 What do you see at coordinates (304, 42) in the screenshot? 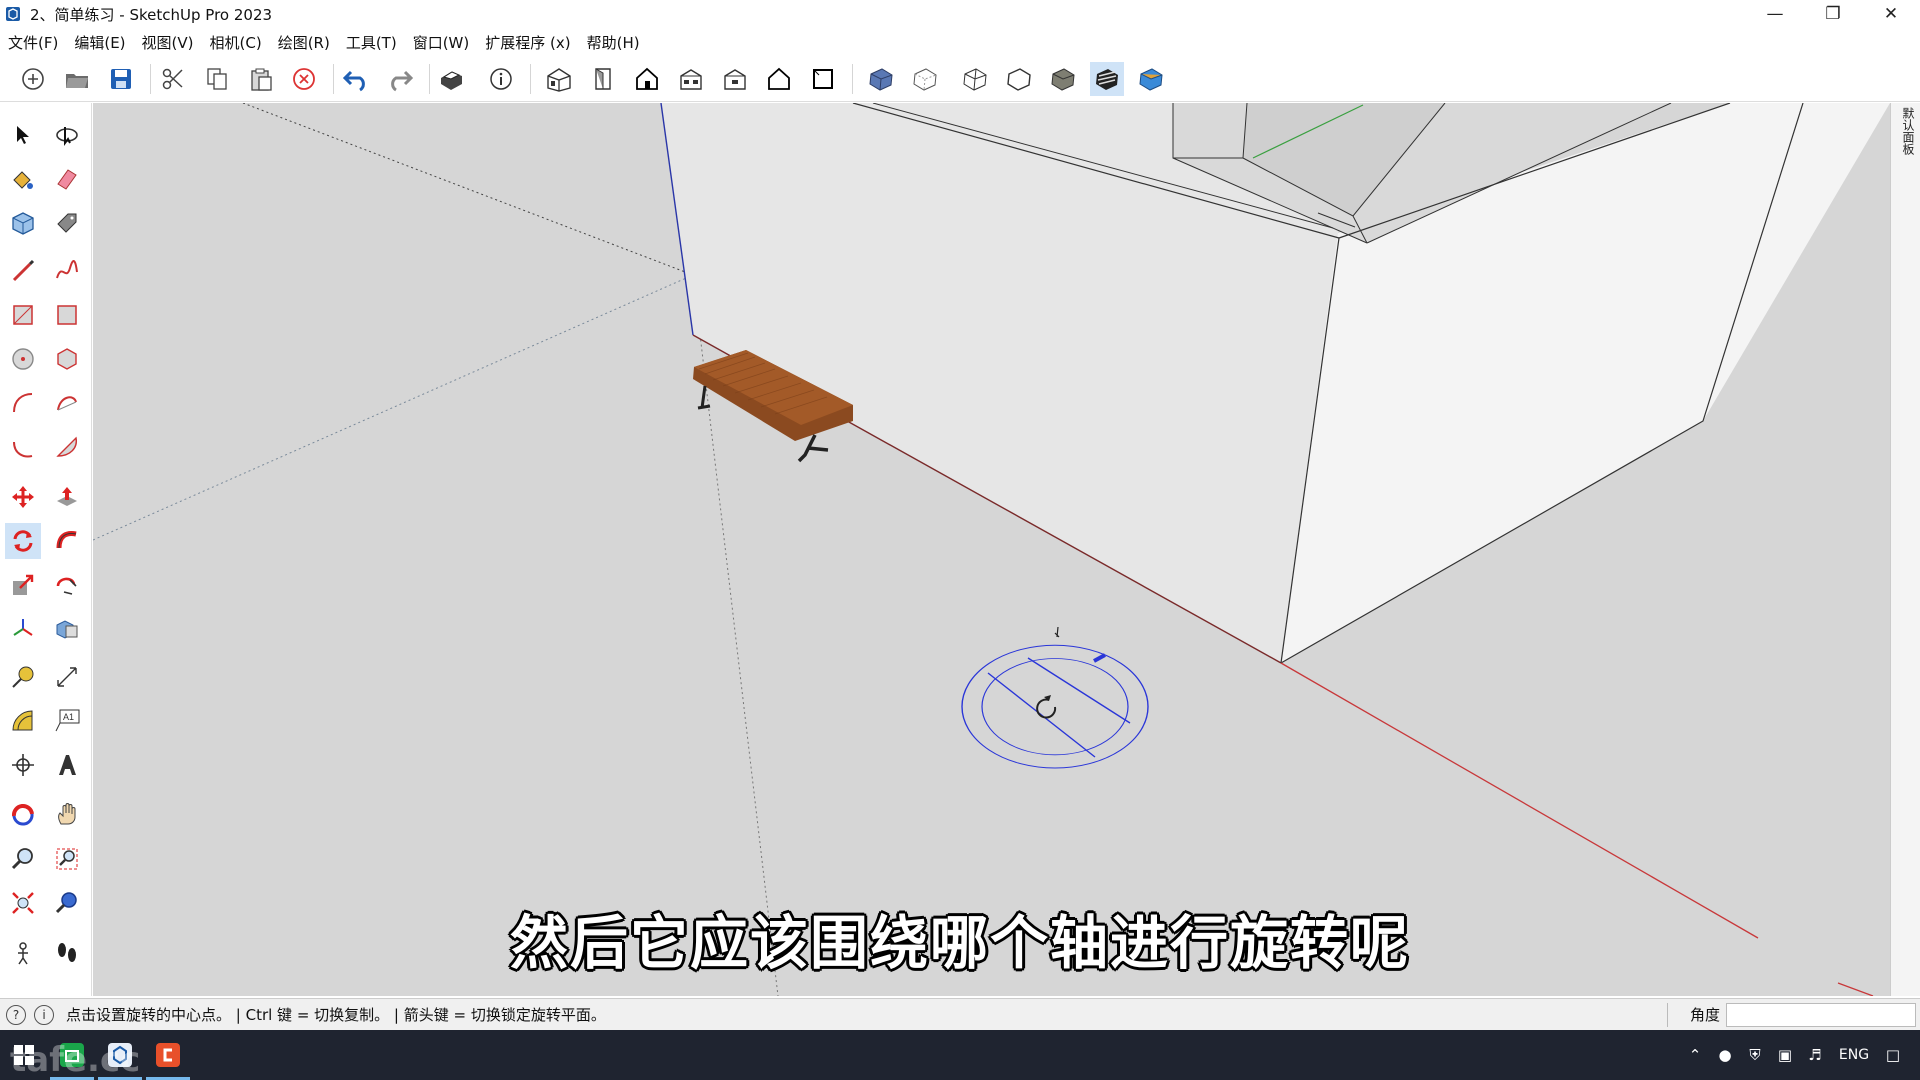
I see `menu-draw: 绘图(R)` at bounding box center [304, 42].